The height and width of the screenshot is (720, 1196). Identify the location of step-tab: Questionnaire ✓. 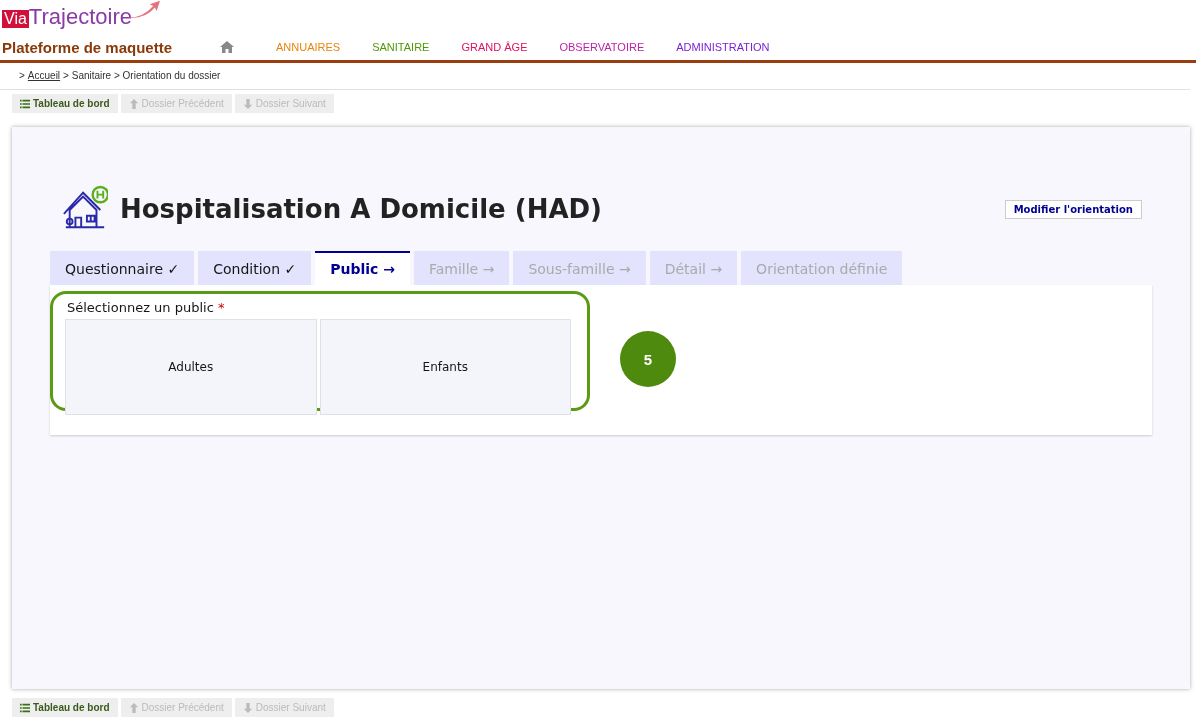
(122, 268).